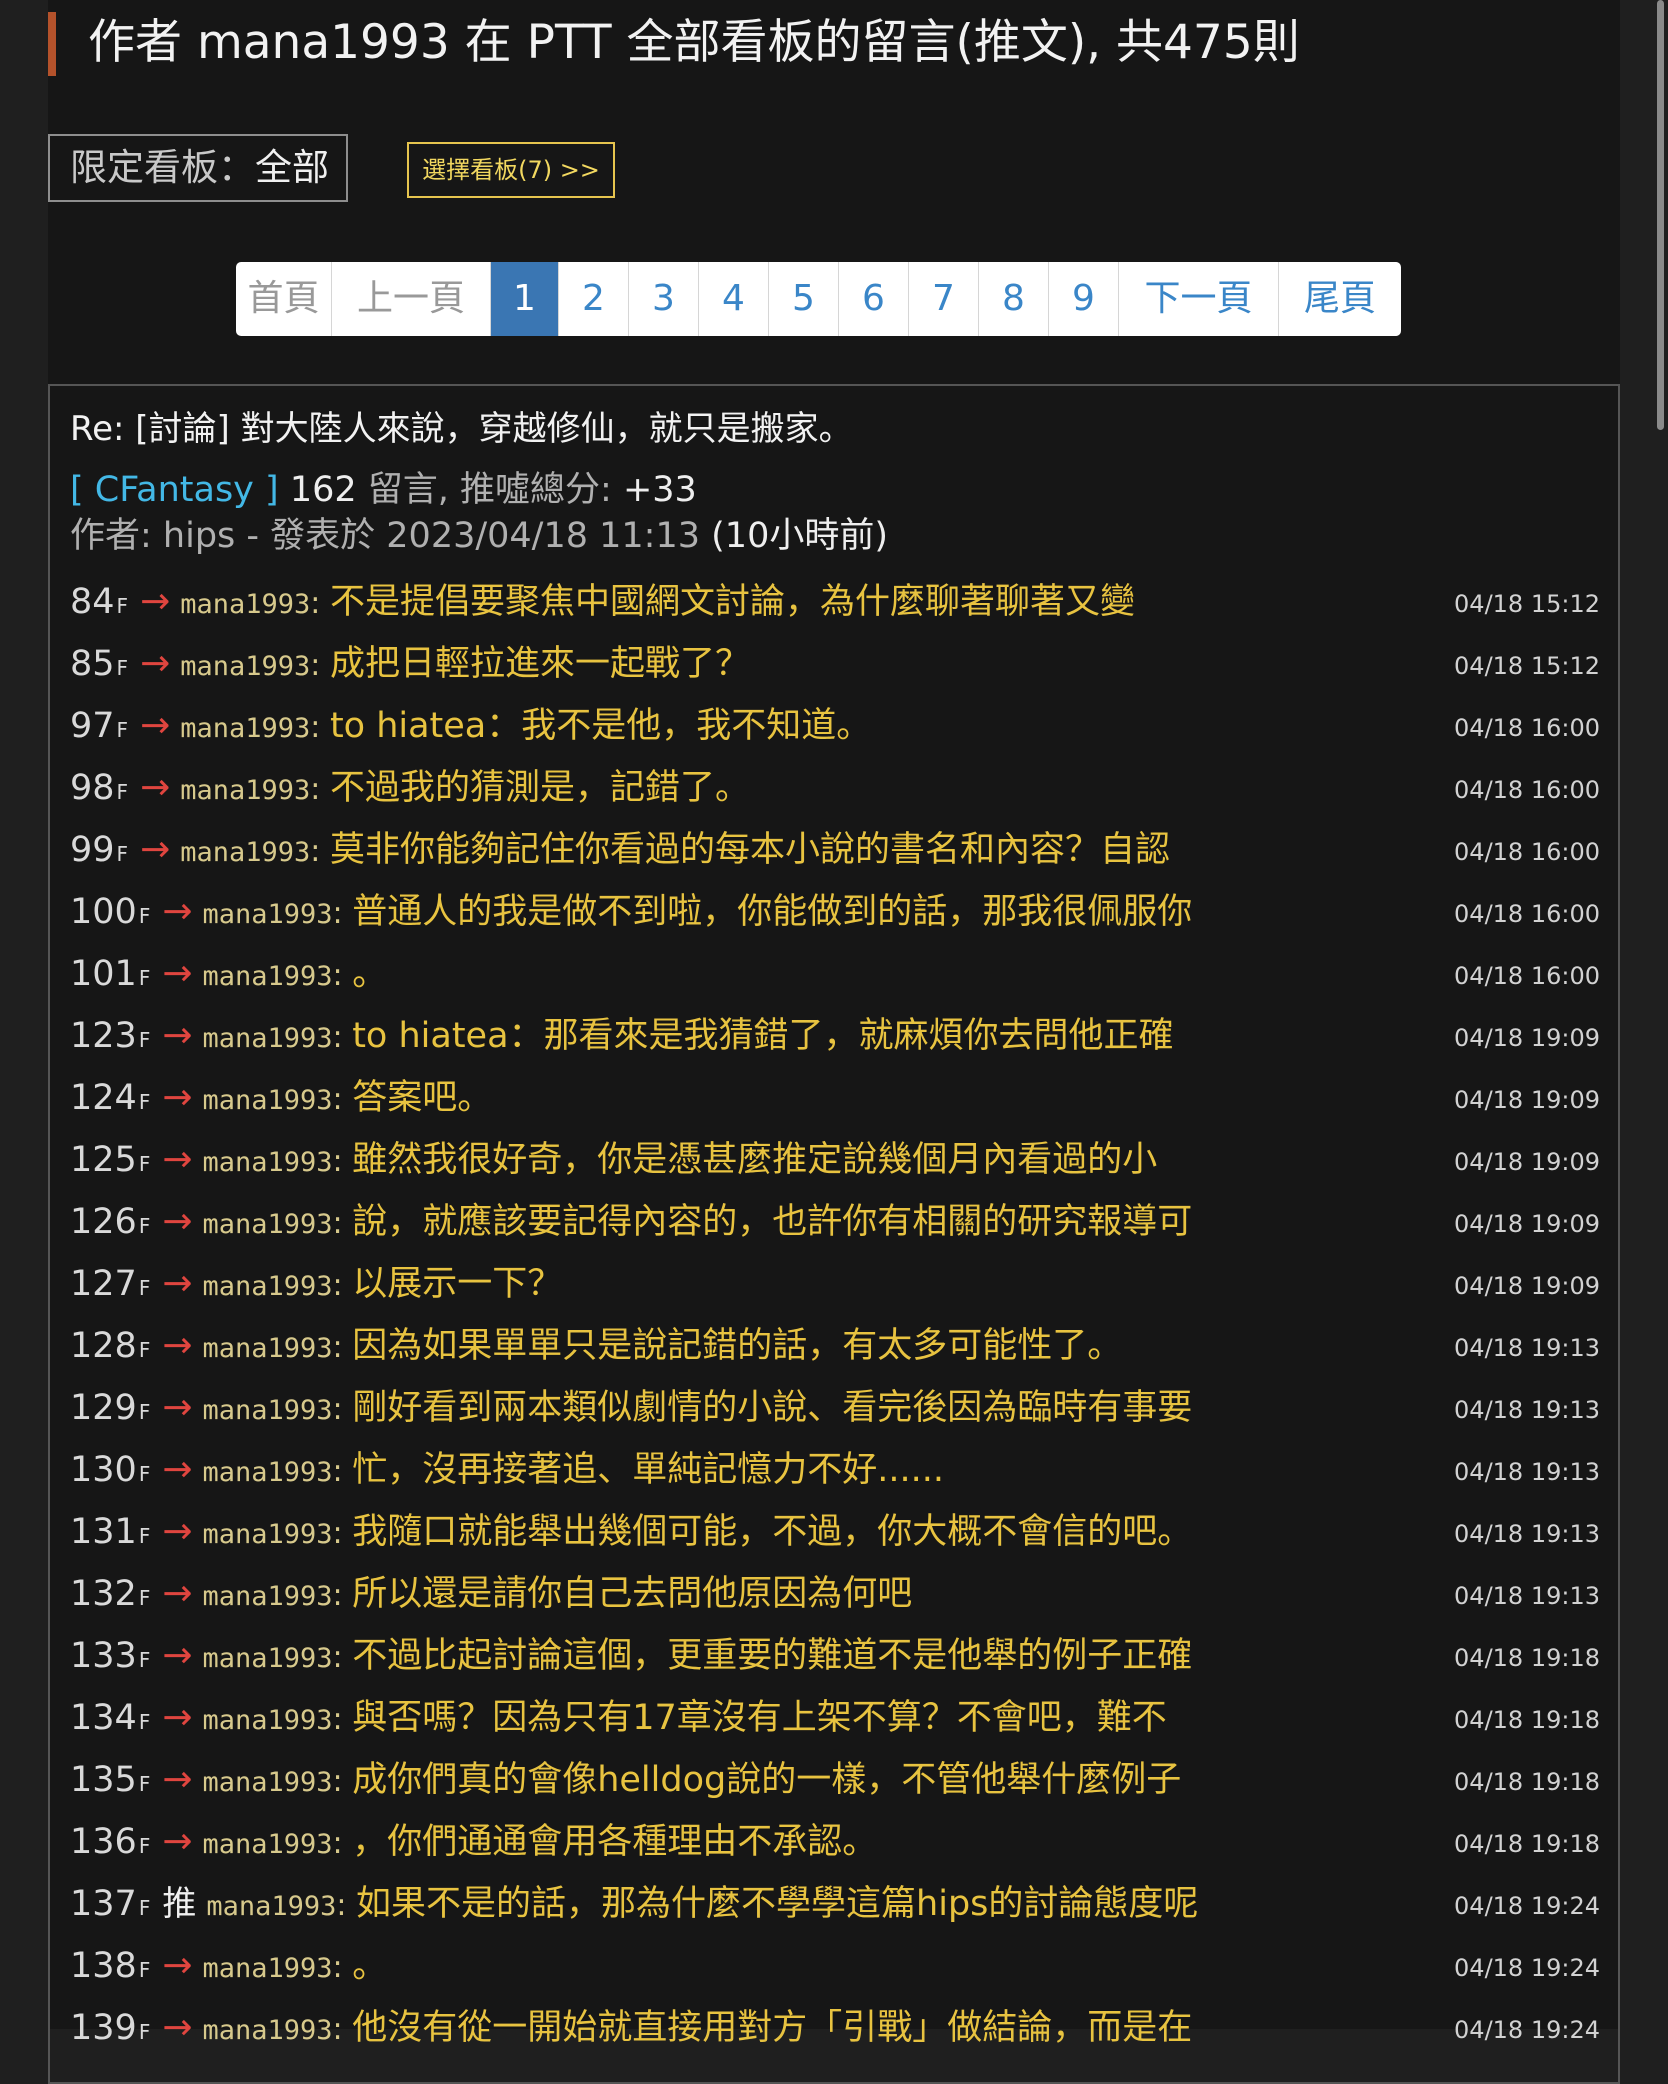  I want to click on floor-number: 137 F, so click(110, 1904).